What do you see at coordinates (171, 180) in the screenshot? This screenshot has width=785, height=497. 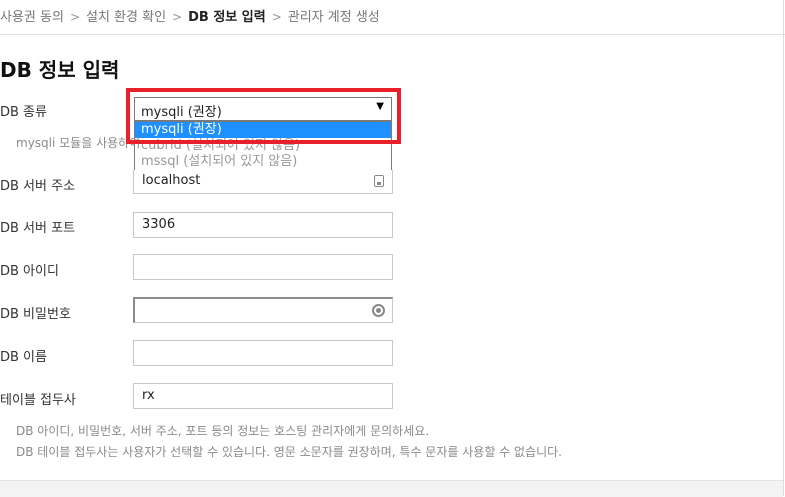 I see `db-host-value: localhost` at bounding box center [171, 180].